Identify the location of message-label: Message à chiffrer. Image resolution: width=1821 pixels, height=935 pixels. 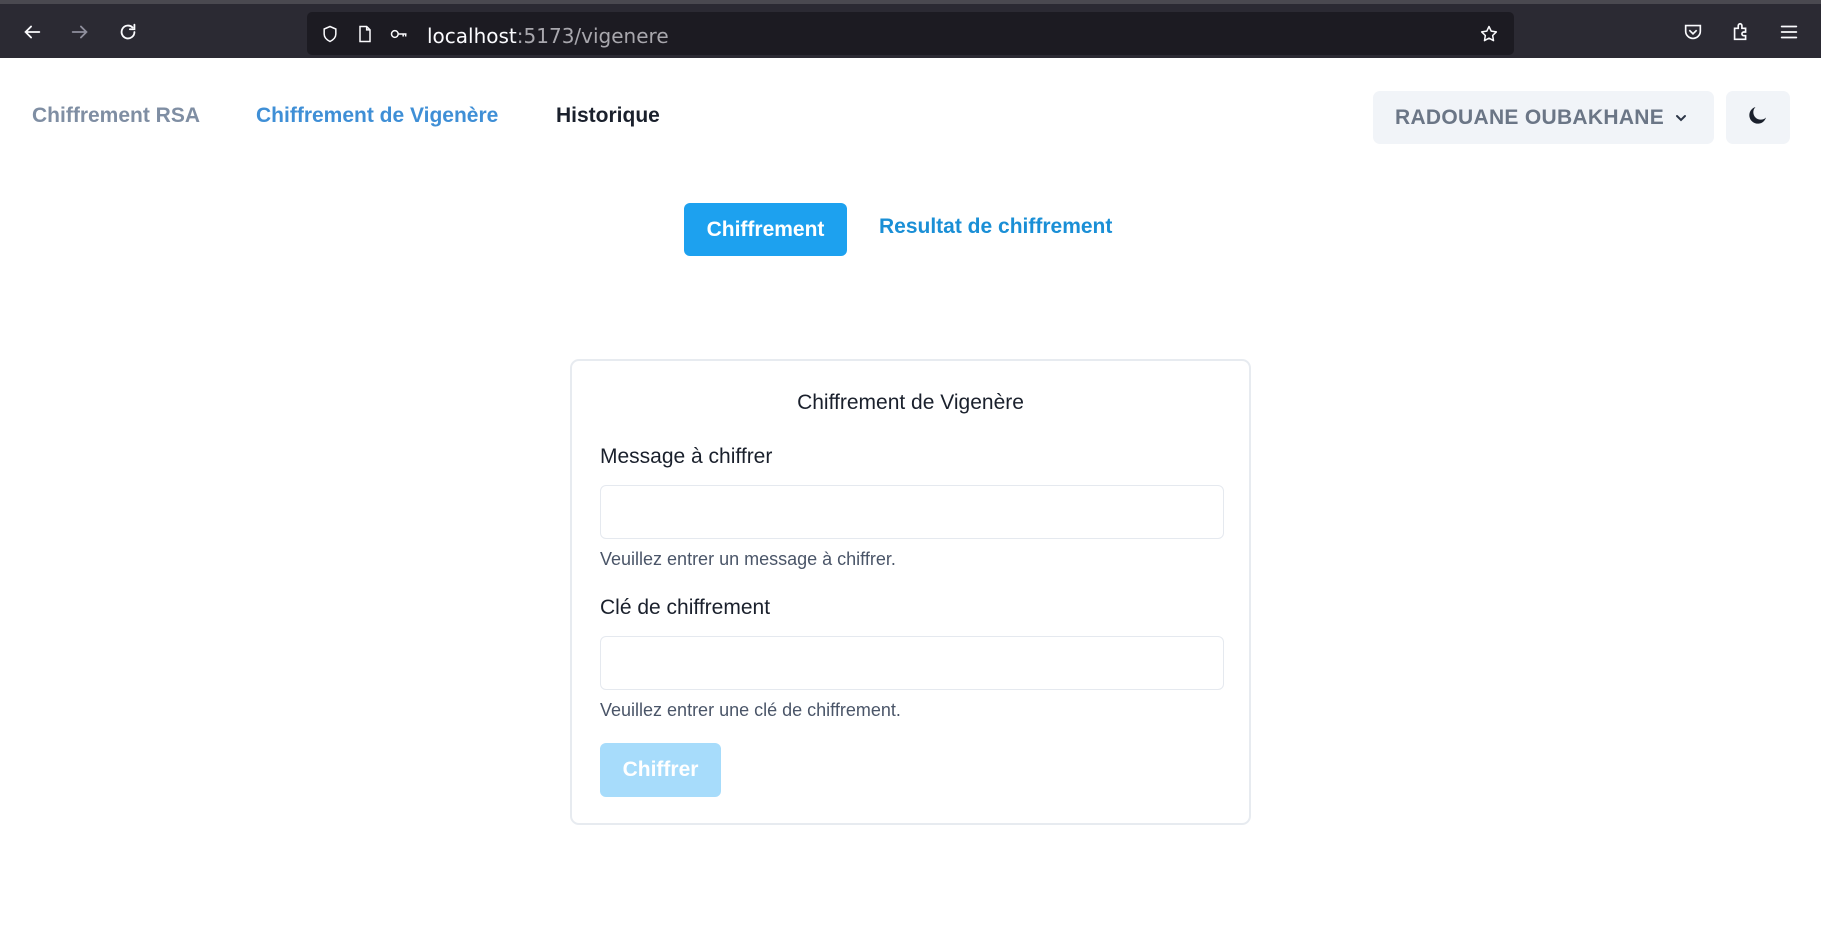
(686, 456).